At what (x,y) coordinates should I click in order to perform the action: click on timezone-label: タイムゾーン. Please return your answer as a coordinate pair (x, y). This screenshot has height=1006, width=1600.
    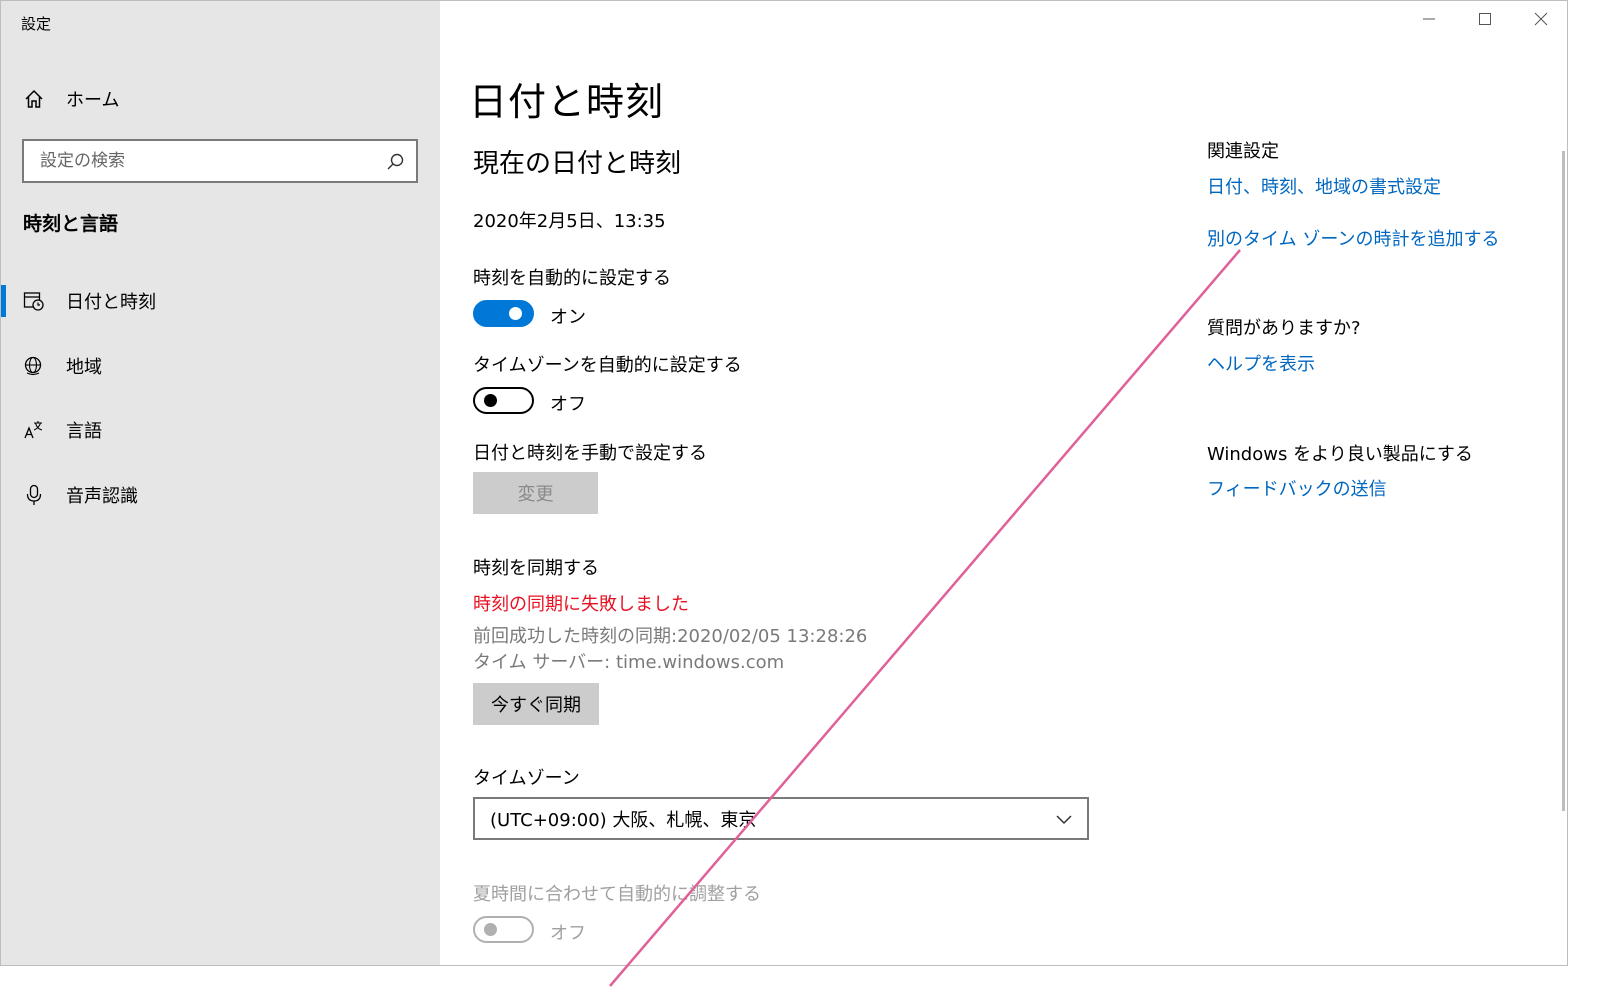
    Looking at the image, I should click on (526, 778).